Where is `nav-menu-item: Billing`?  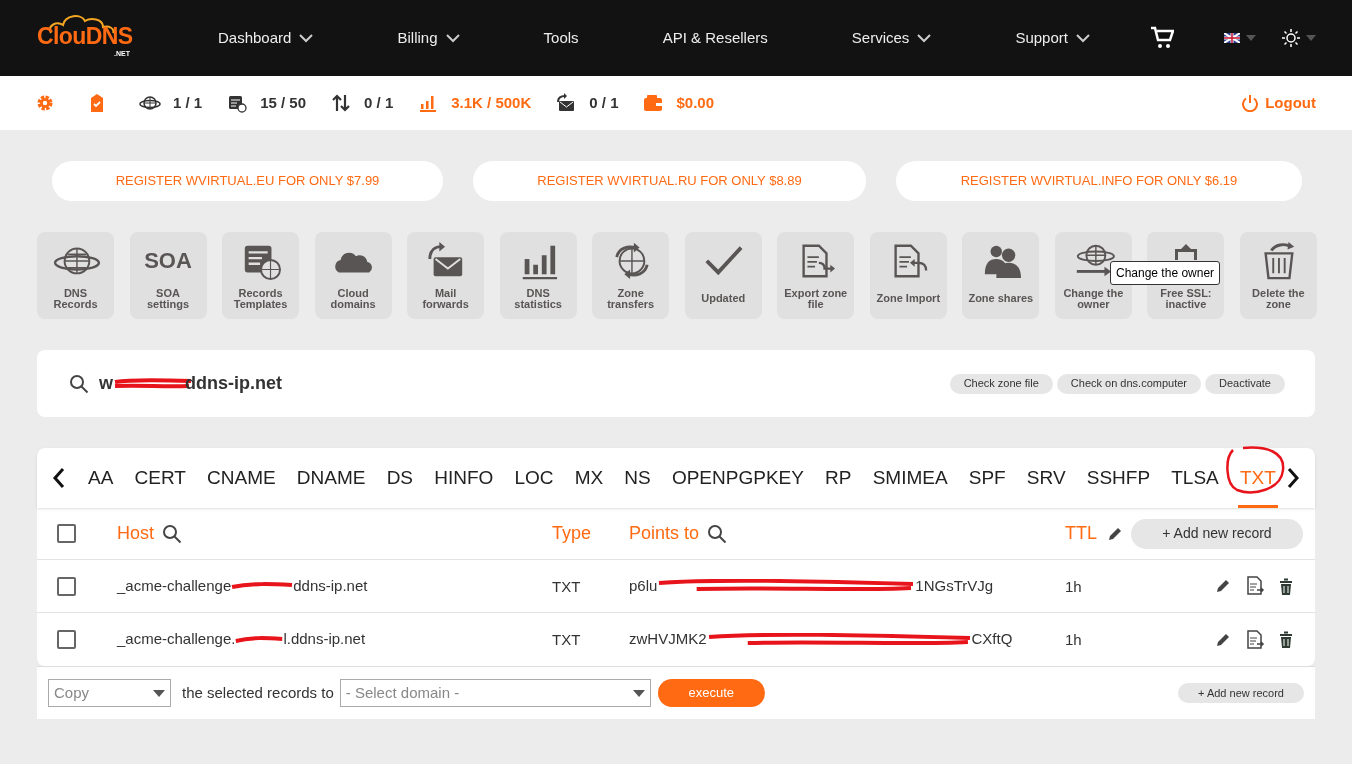
nav-menu-item: Billing is located at coordinates (428, 38).